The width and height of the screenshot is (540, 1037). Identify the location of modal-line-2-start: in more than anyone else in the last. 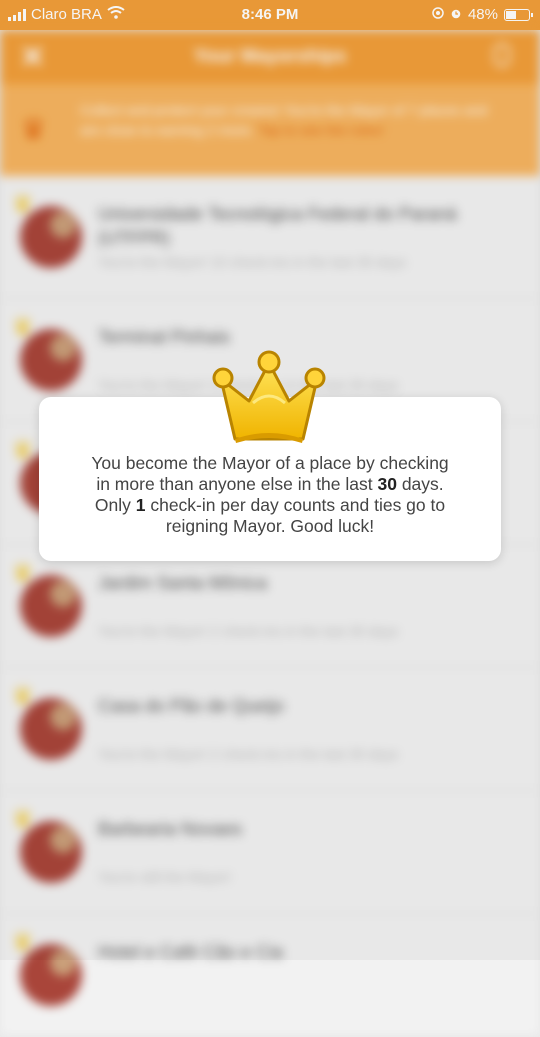
(237, 484).